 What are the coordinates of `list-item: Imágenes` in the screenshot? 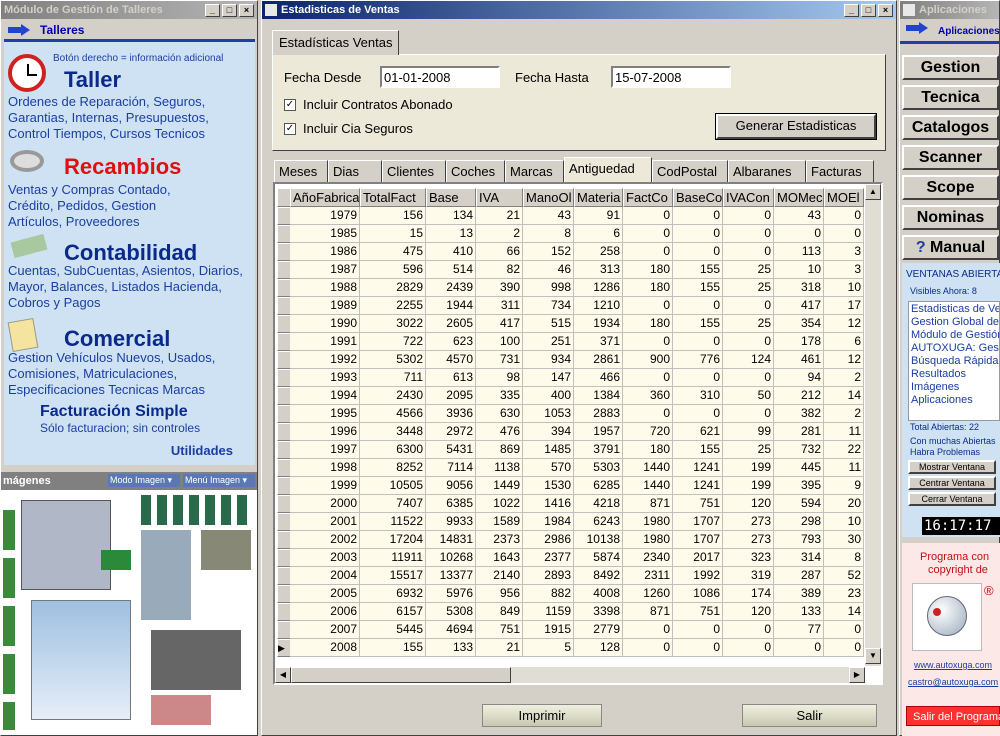 It's located at (954, 387).